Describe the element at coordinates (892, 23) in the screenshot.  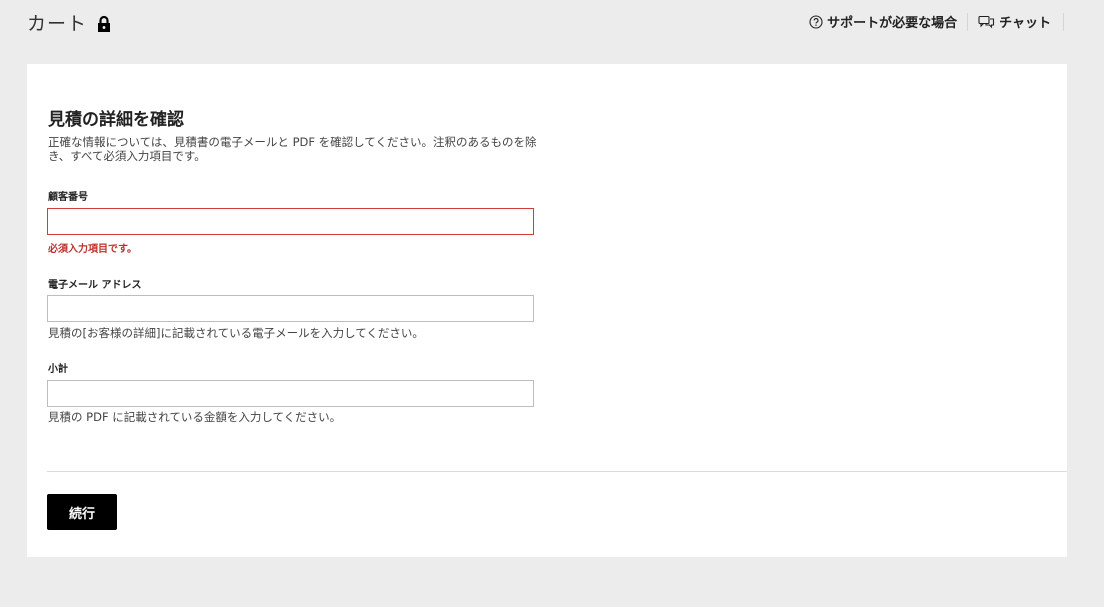
I see `support-label: サポートが必要な場合` at that location.